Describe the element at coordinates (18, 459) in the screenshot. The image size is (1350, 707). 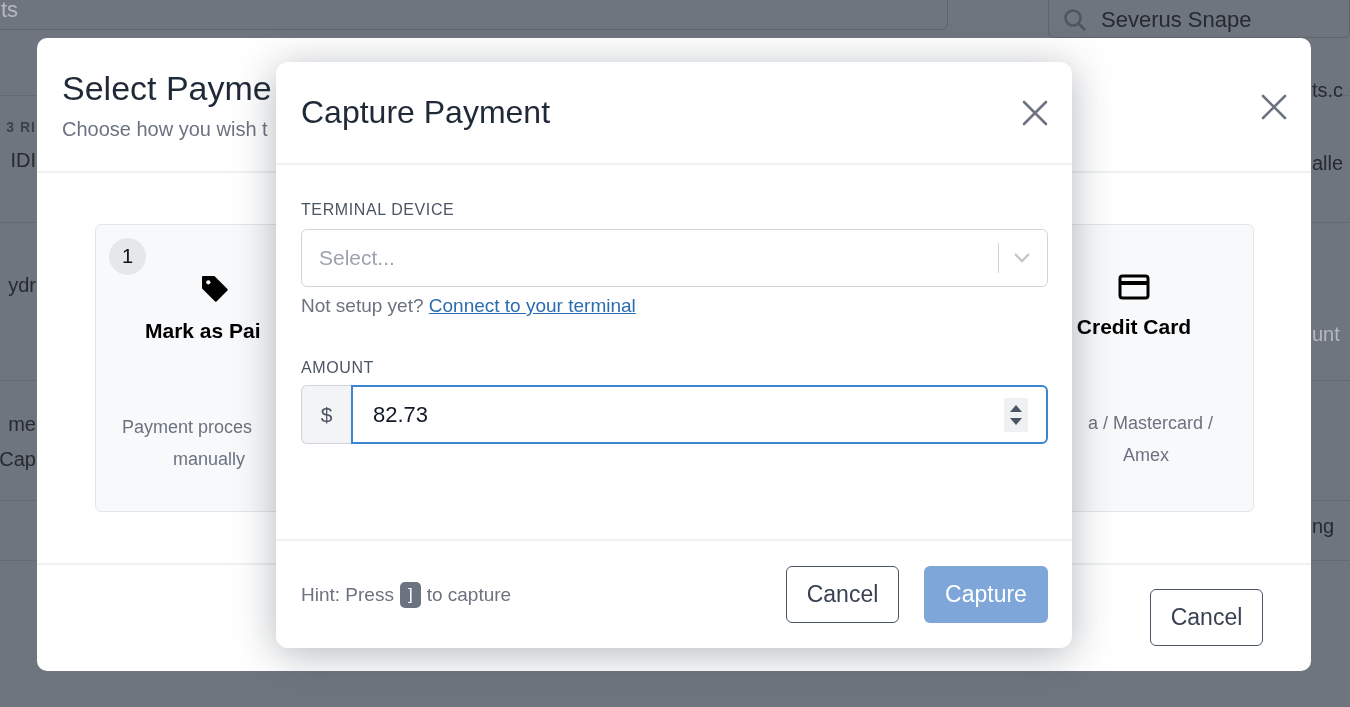
I see `background-text: Cap` at that location.